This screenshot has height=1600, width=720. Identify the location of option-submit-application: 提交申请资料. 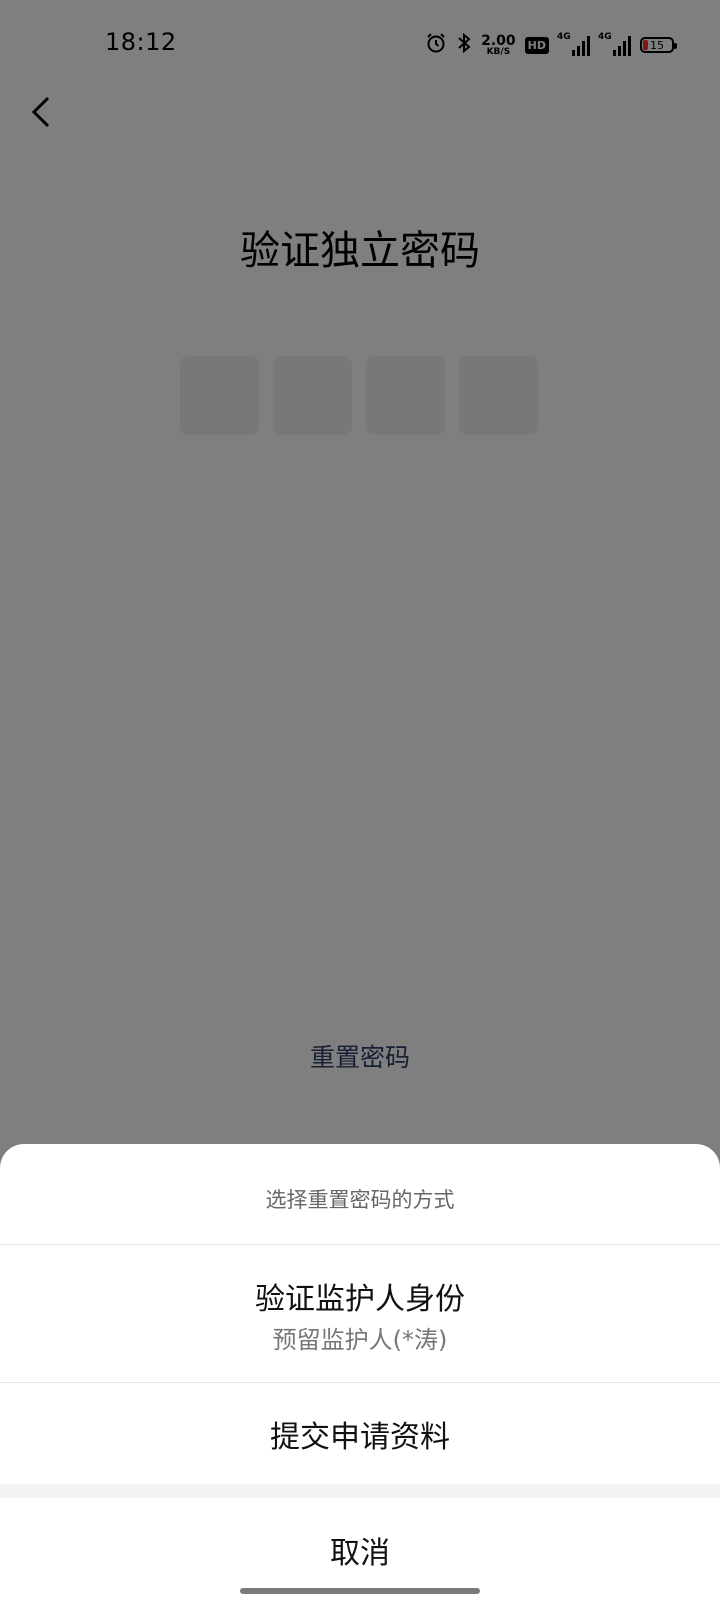
(360, 1434).